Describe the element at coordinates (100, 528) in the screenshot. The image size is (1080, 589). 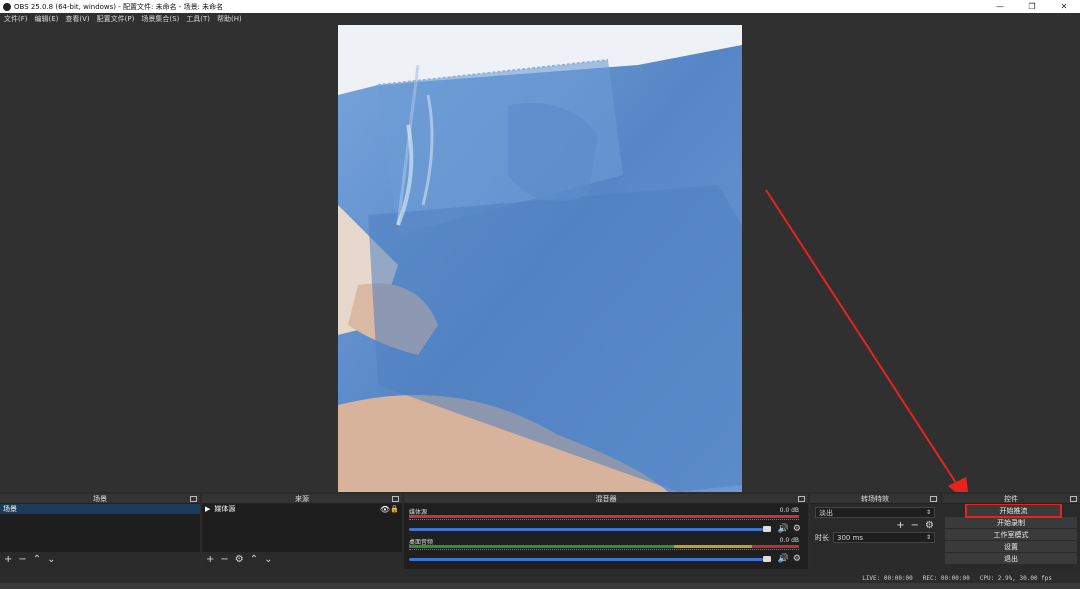
I see `scenes-list: 场景` at that location.